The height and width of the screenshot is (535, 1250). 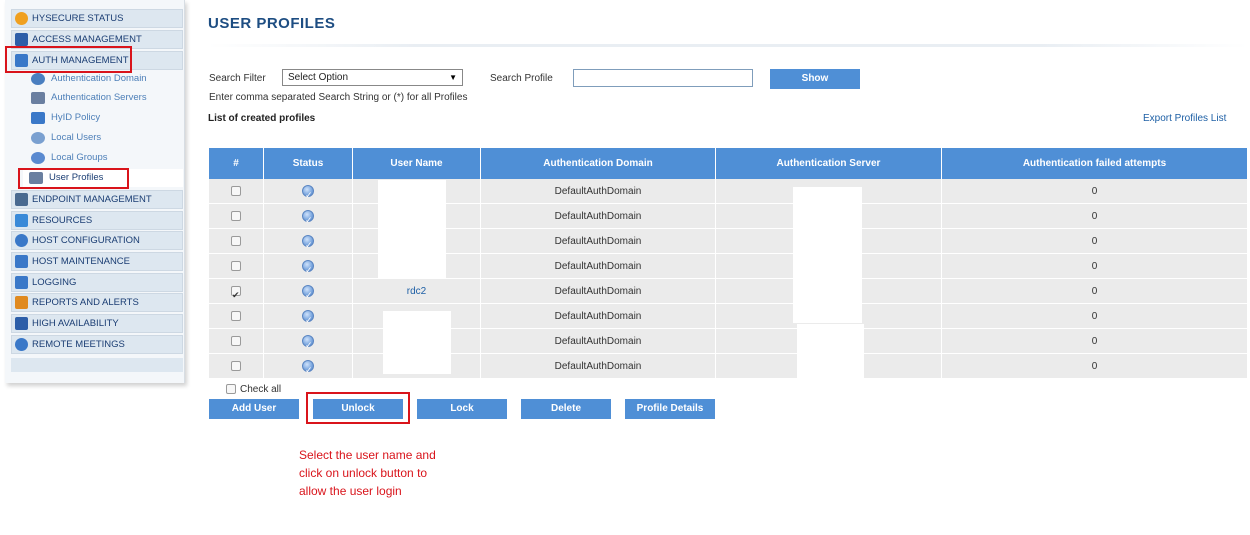 What do you see at coordinates (358, 409) in the screenshot?
I see `unlock-button: Unlock` at bounding box center [358, 409].